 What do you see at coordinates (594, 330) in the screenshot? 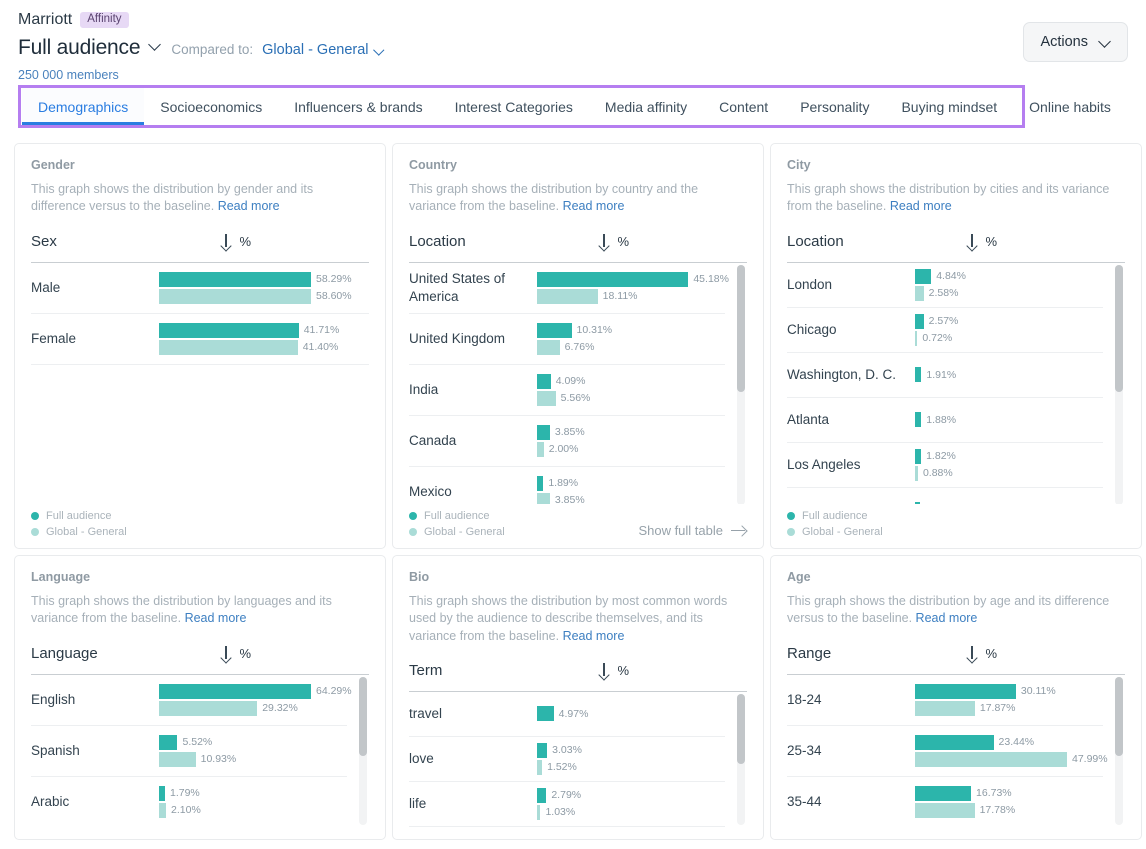
I see `bar-value-label: 10.31%` at bounding box center [594, 330].